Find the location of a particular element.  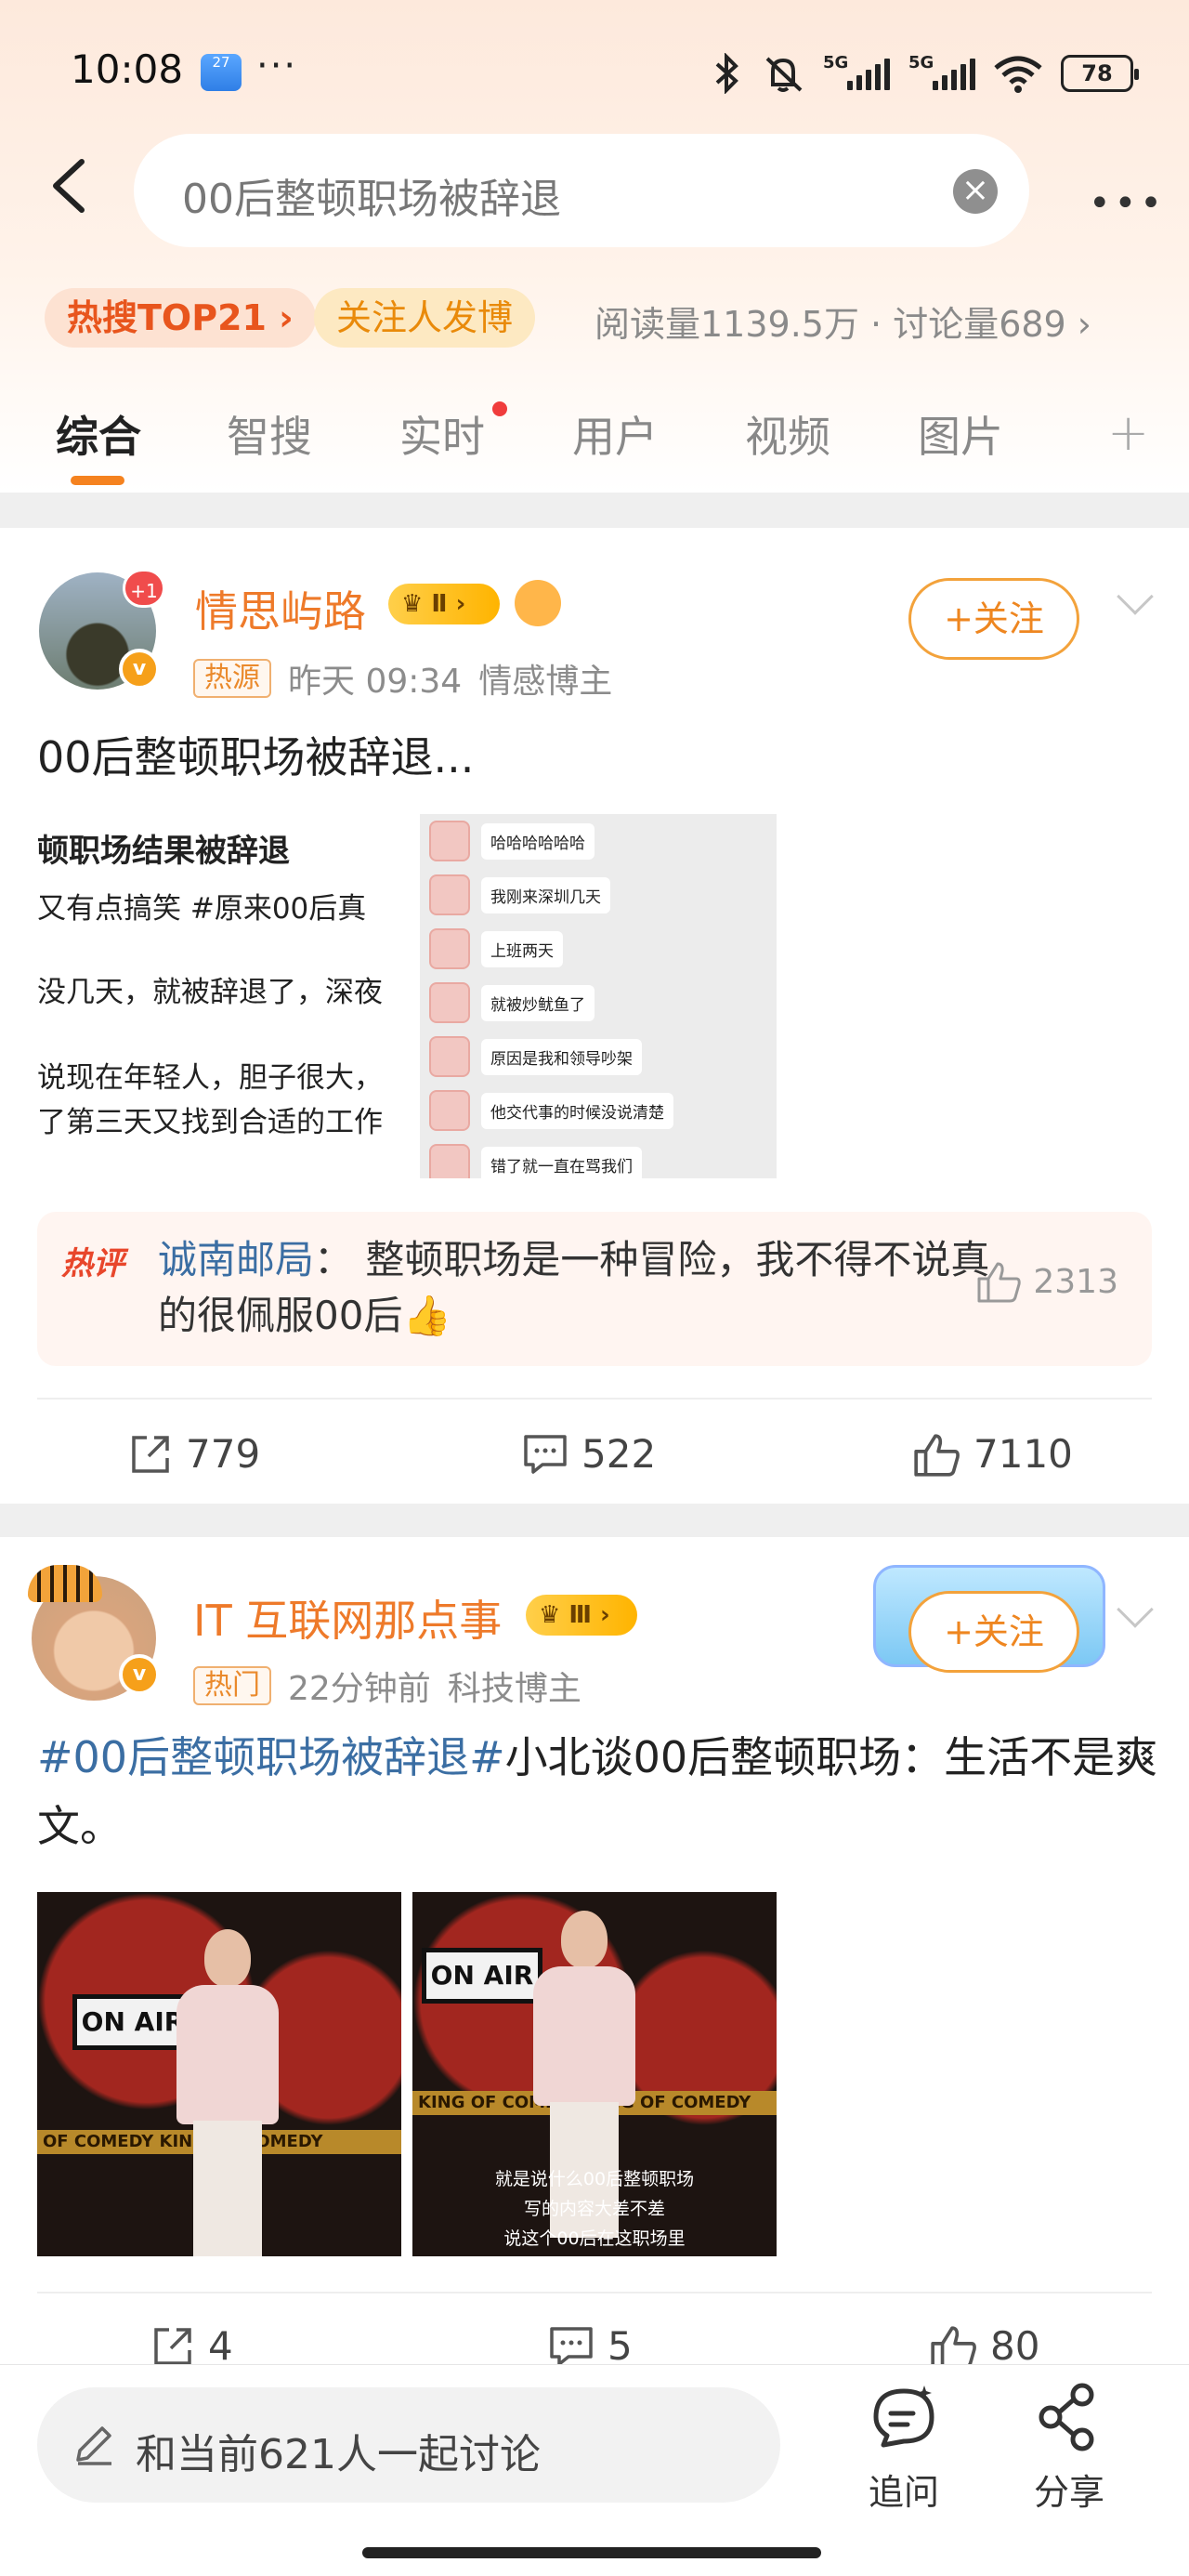

mute-icon is located at coordinates (784, 74).